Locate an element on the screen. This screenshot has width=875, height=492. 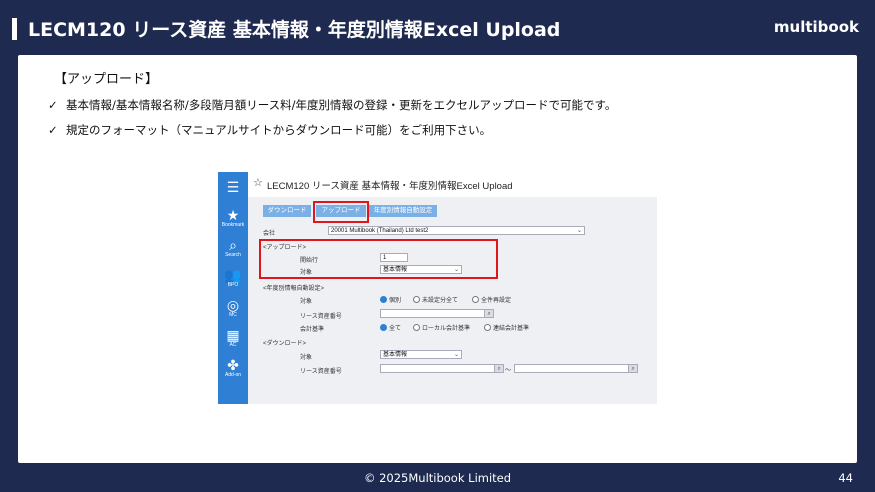
accounting-standard-label: 会計基準 is located at coordinates (312, 330).